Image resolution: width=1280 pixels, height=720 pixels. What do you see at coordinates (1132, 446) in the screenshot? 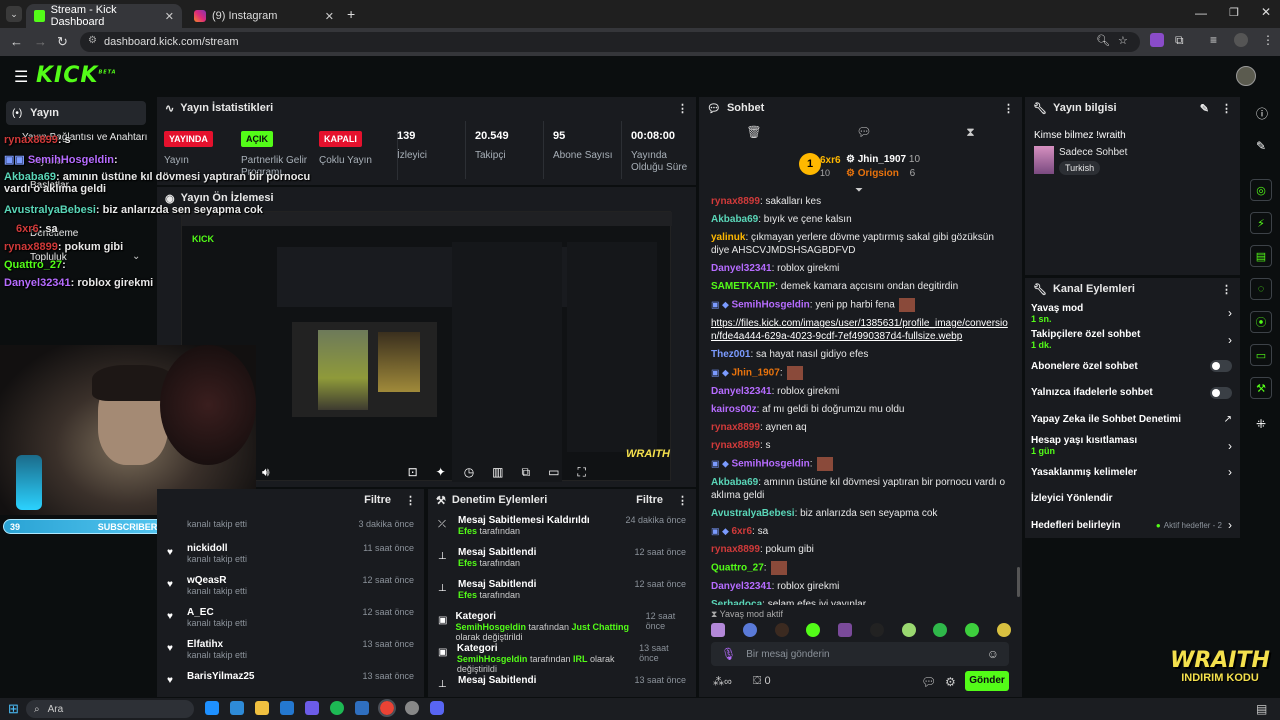
I see `channel-action-row: Hesap yaşı kısıtlaması 1 gün ›` at bounding box center [1132, 446].